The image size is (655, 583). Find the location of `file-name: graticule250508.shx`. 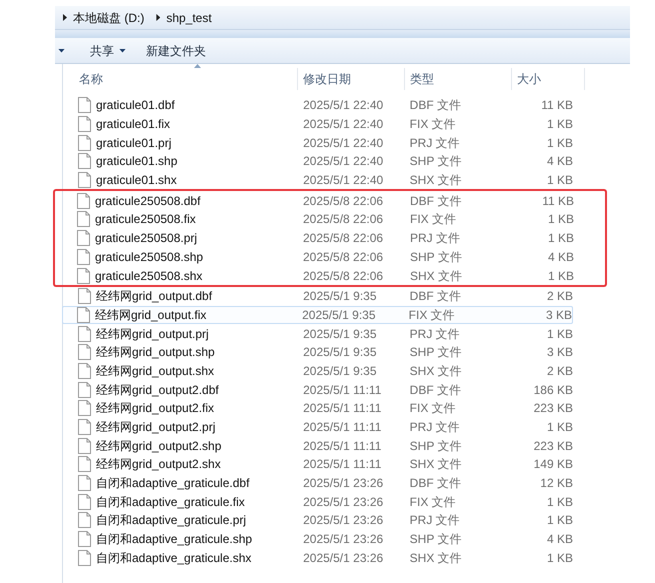

file-name: graticule250508.shx is located at coordinates (148, 275).